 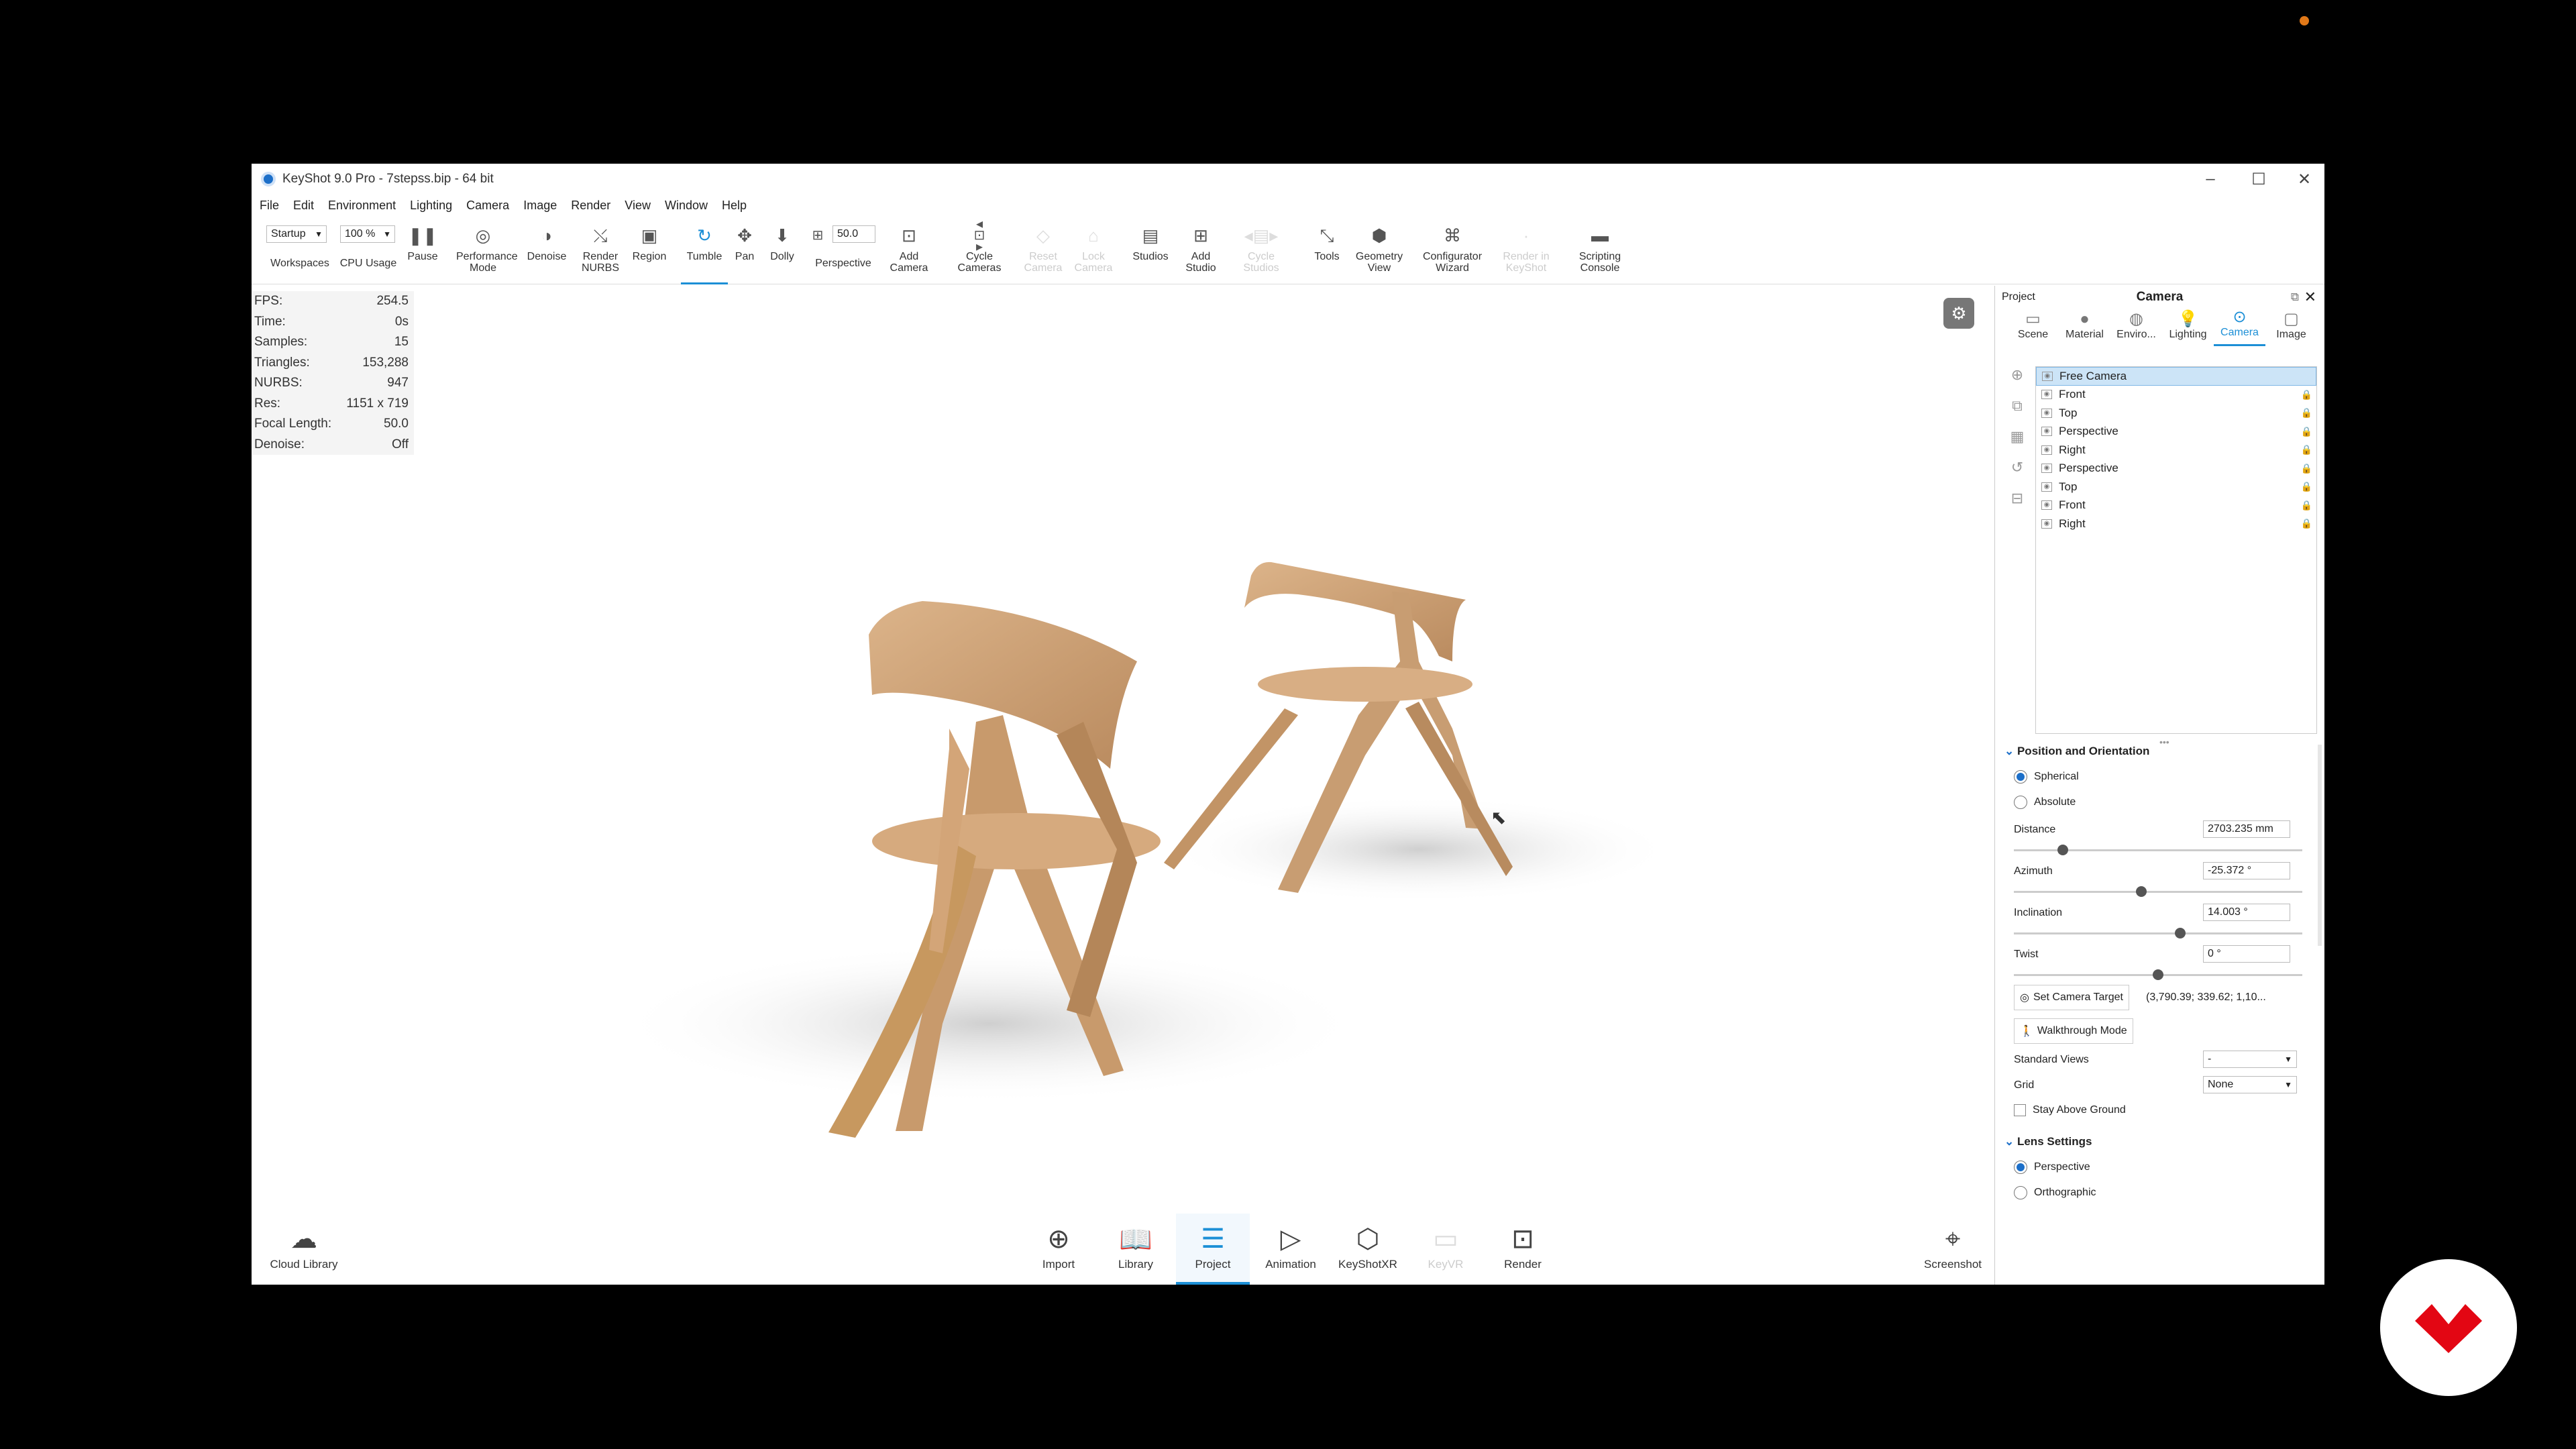 I want to click on twist-slider, so click(x=2158, y=974).